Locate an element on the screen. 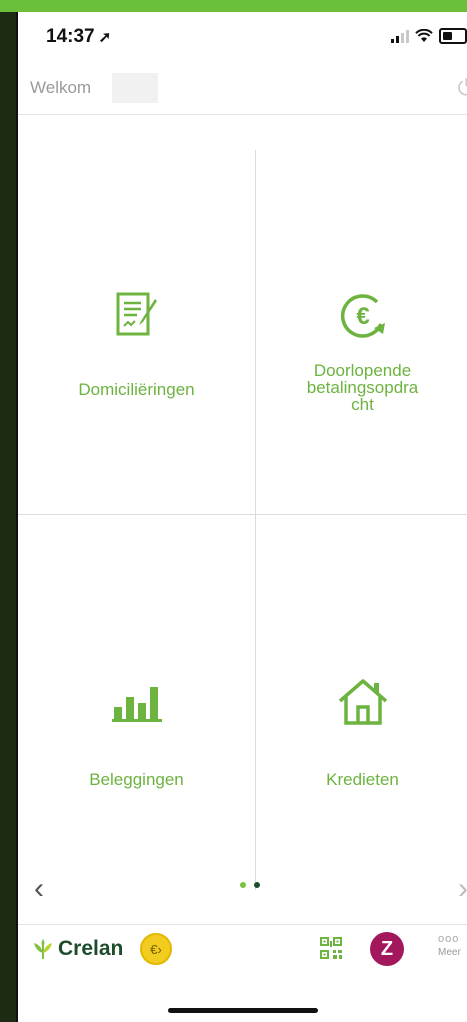 Image resolution: width=467 pixels, height=1022 pixels. document-signature-icon is located at coordinates (136, 314).